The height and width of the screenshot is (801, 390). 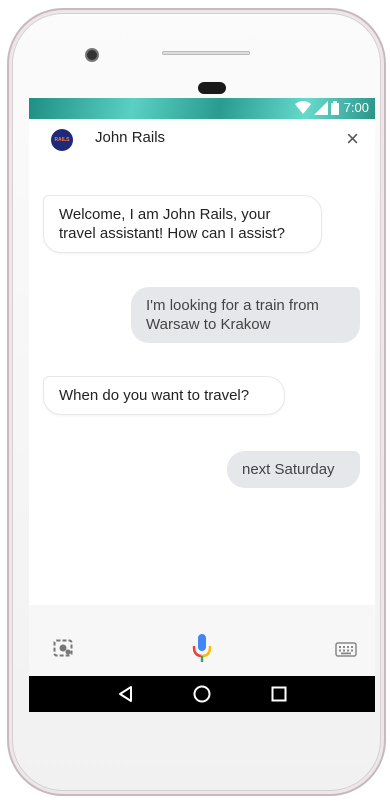 What do you see at coordinates (212, 88) in the screenshot?
I see `proximity-sensor` at bounding box center [212, 88].